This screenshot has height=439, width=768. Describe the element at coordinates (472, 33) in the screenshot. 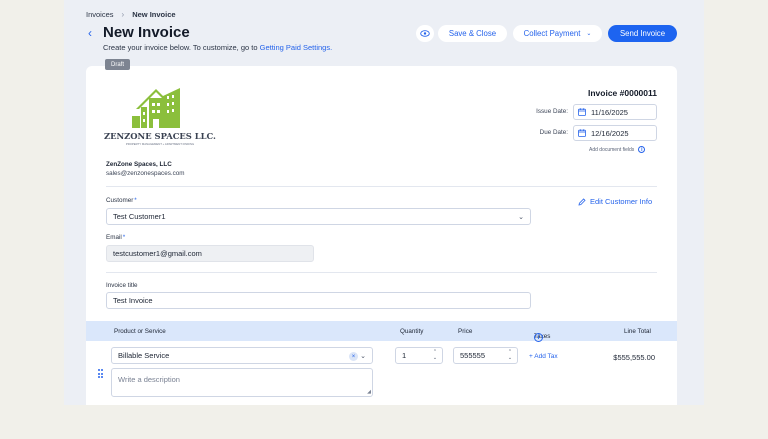

I see `save-close-button: Save & Close` at that location.